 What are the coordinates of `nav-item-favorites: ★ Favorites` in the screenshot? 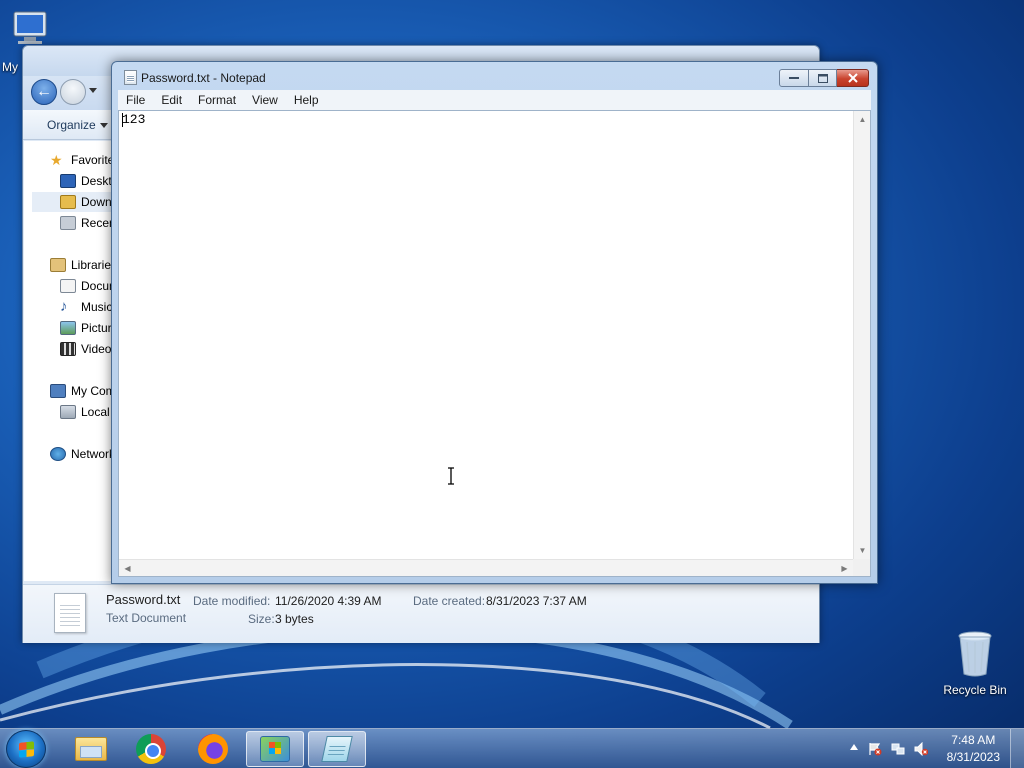 It's located at (85, 160).